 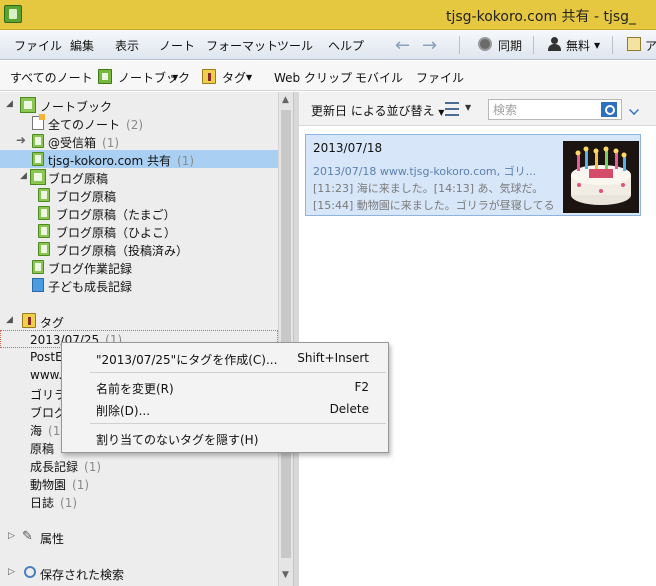 I want to click on tag-item: 日誌 (1), so click(x=139, y=501).